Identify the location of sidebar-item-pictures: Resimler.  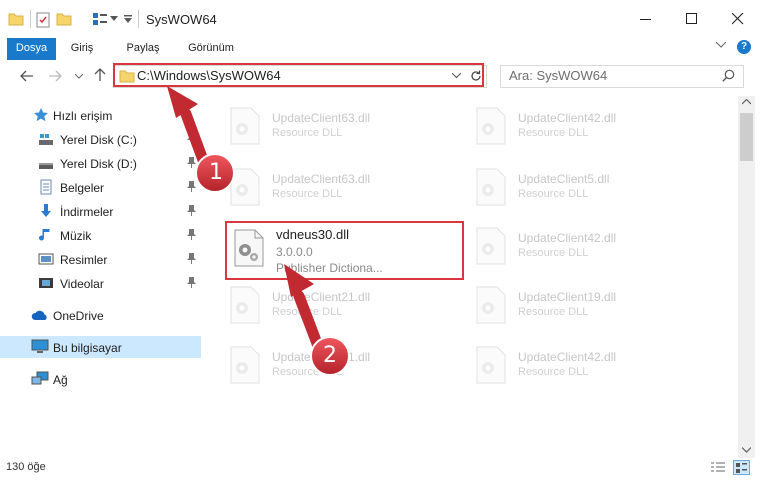
(100, 259).